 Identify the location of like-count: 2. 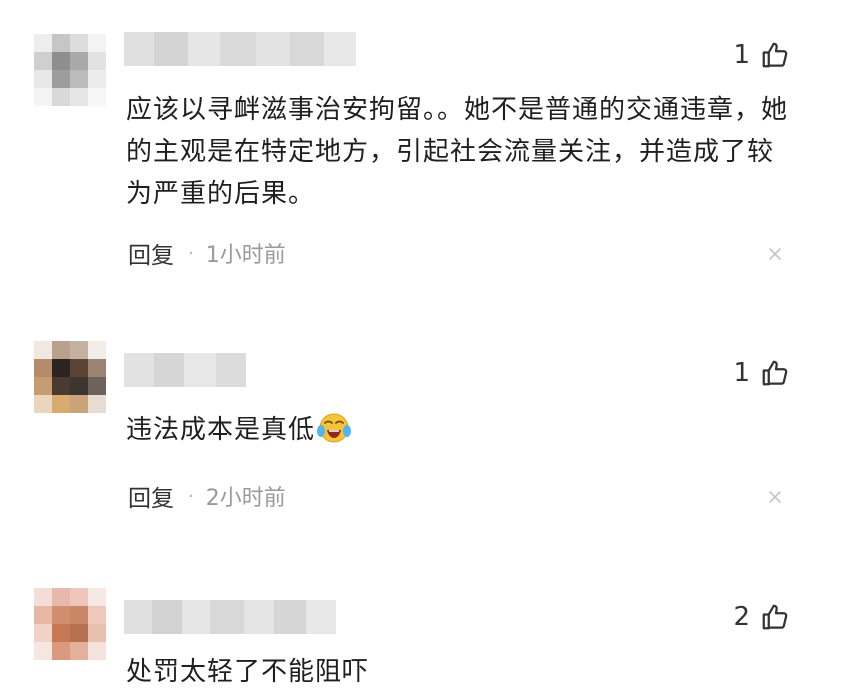
(741, 617).